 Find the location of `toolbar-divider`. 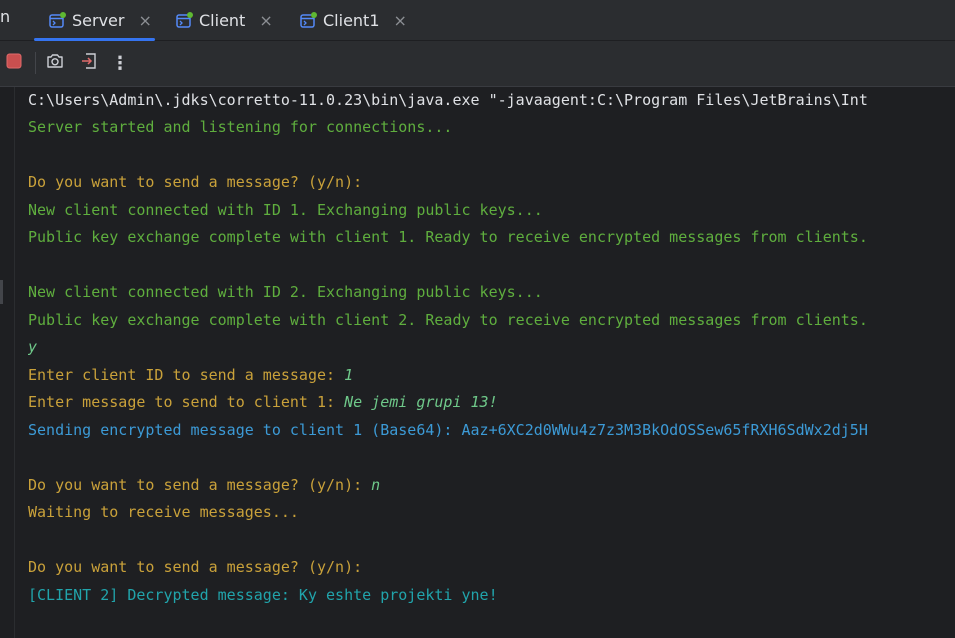

toolbar-divider is located at coordinates (35, 63).